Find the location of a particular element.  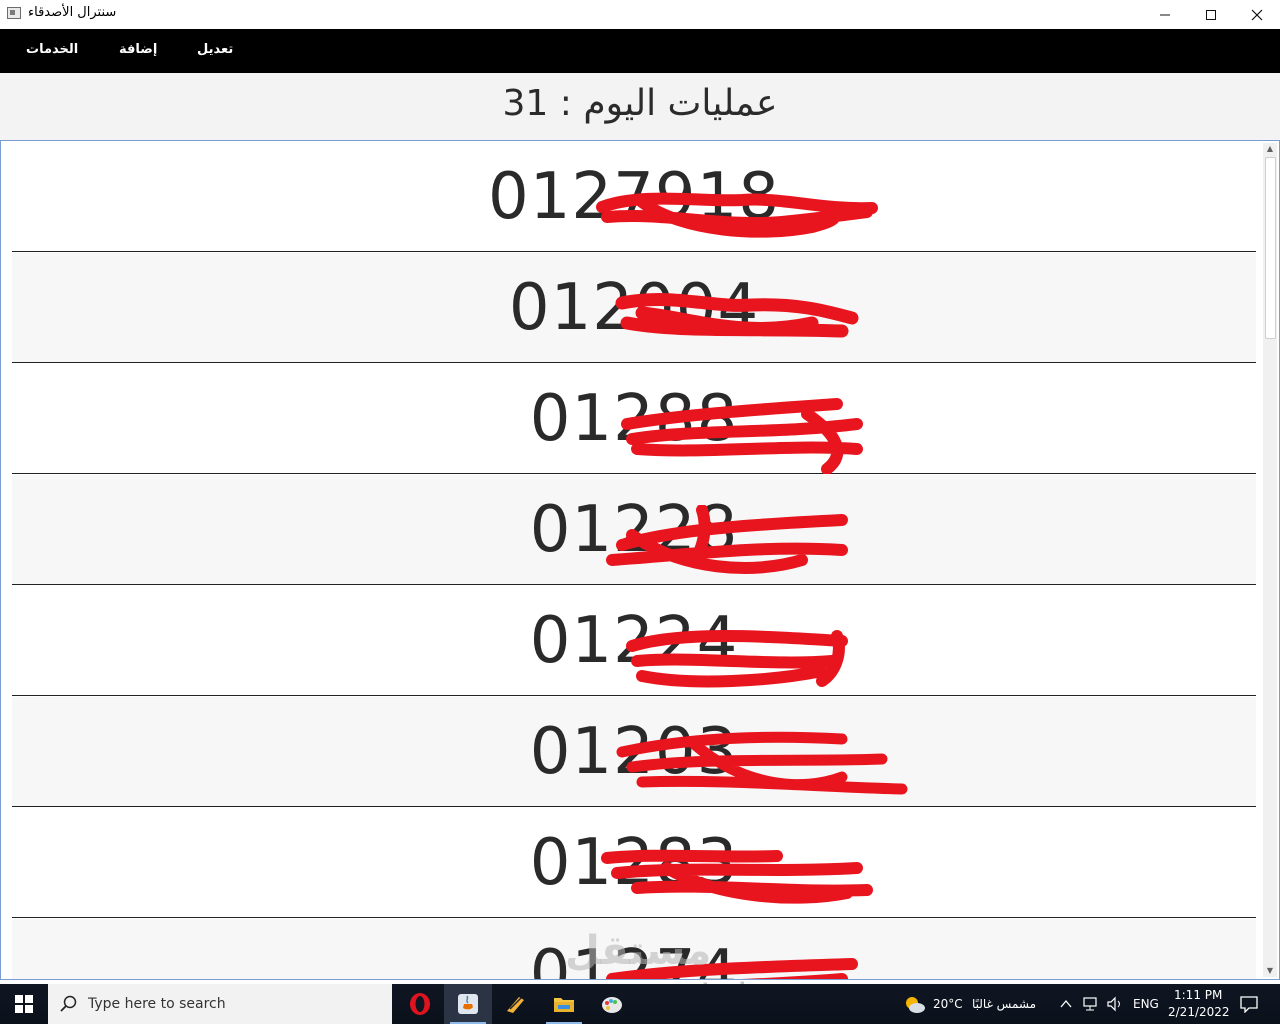

minimize-icon is located at coordinates (1165, 15).